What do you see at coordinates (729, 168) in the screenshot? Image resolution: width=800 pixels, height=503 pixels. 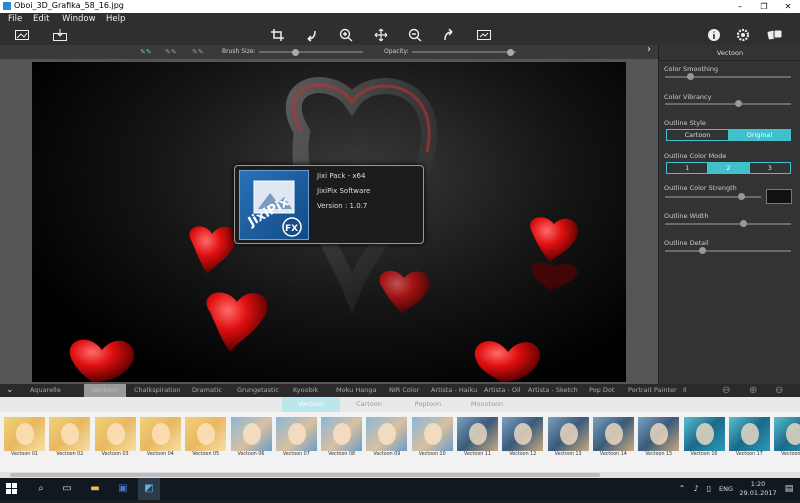 I see `color-mode-2: 2` at bounding box center [729, 168].